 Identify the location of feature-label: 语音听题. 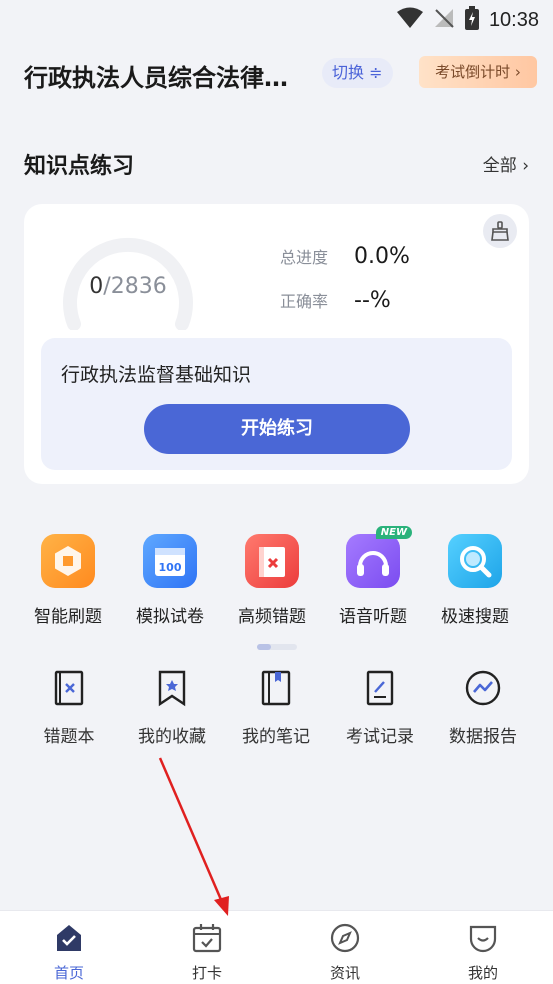
(373, 617).